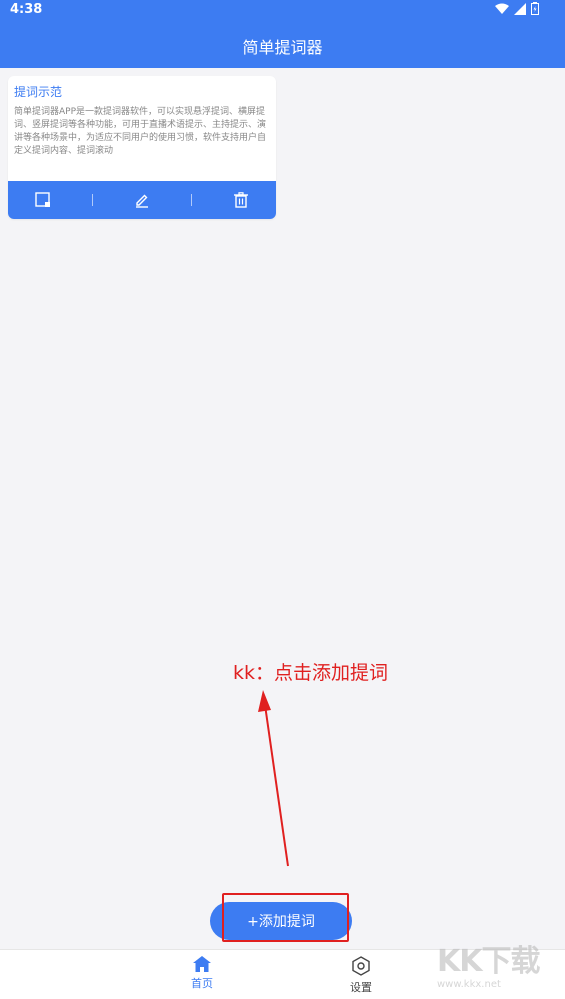 Image resolution: width=565 pixels, height=999 pixels. What do you see at coordinates (202, 964) in the screenshot?
I see `home-icon` at bounding box center [202, 964].